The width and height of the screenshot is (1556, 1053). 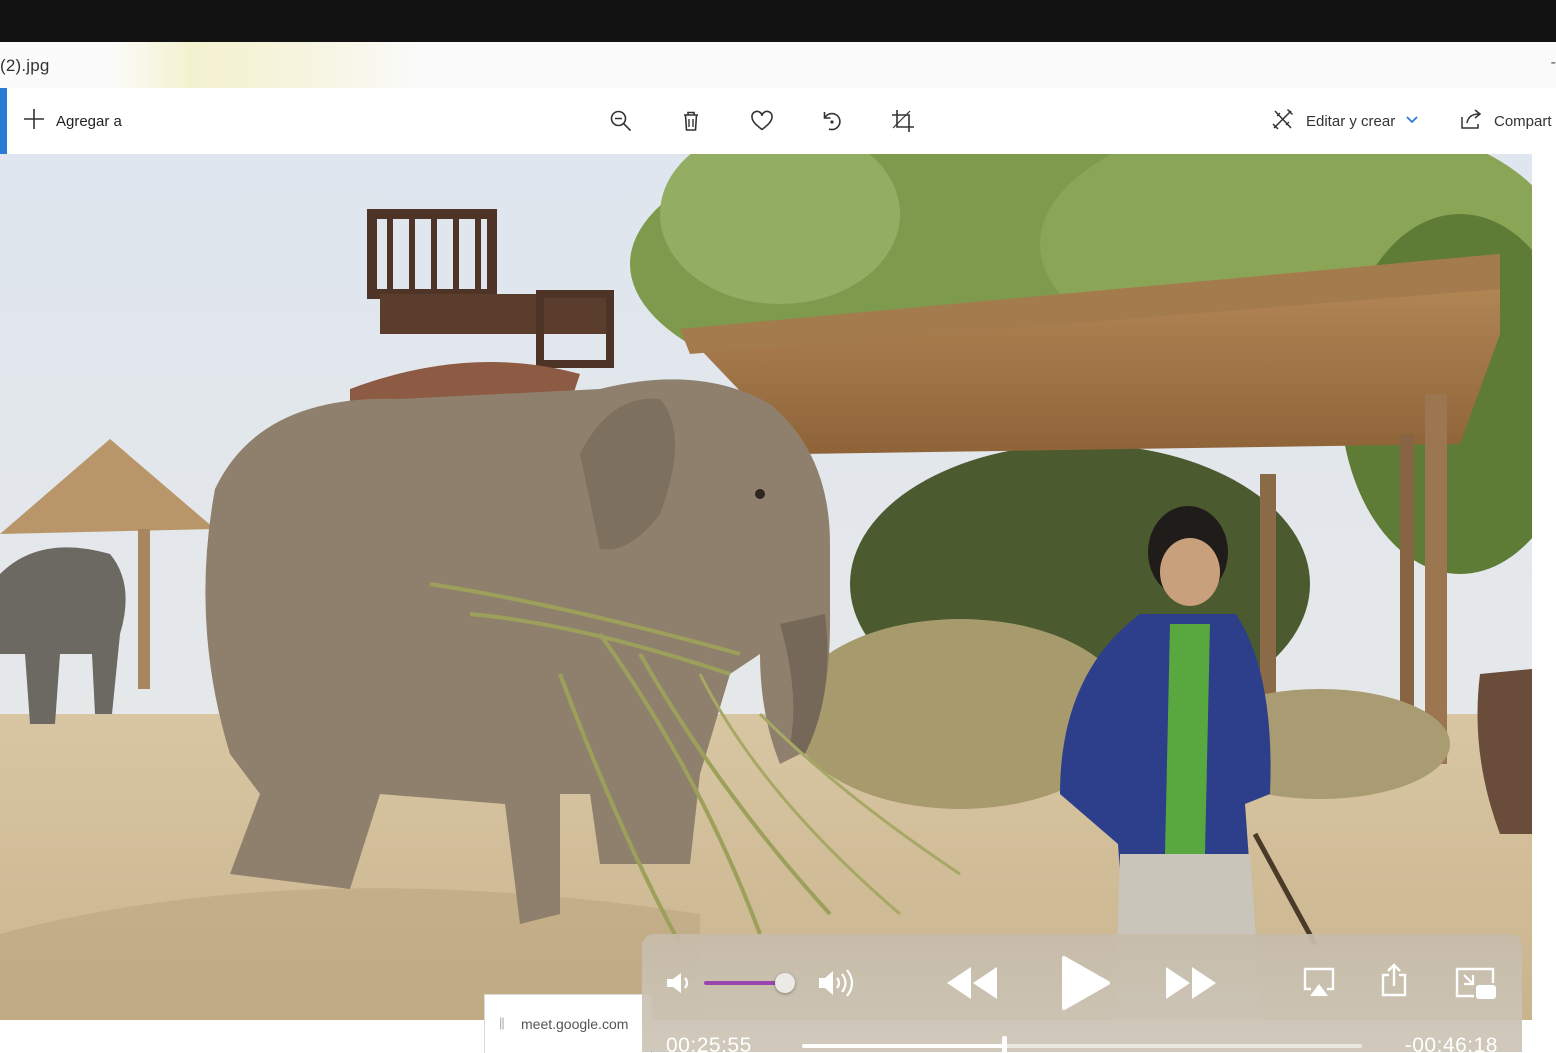 I want to click on chevron-down-icon, so click(x=1412, y=121).